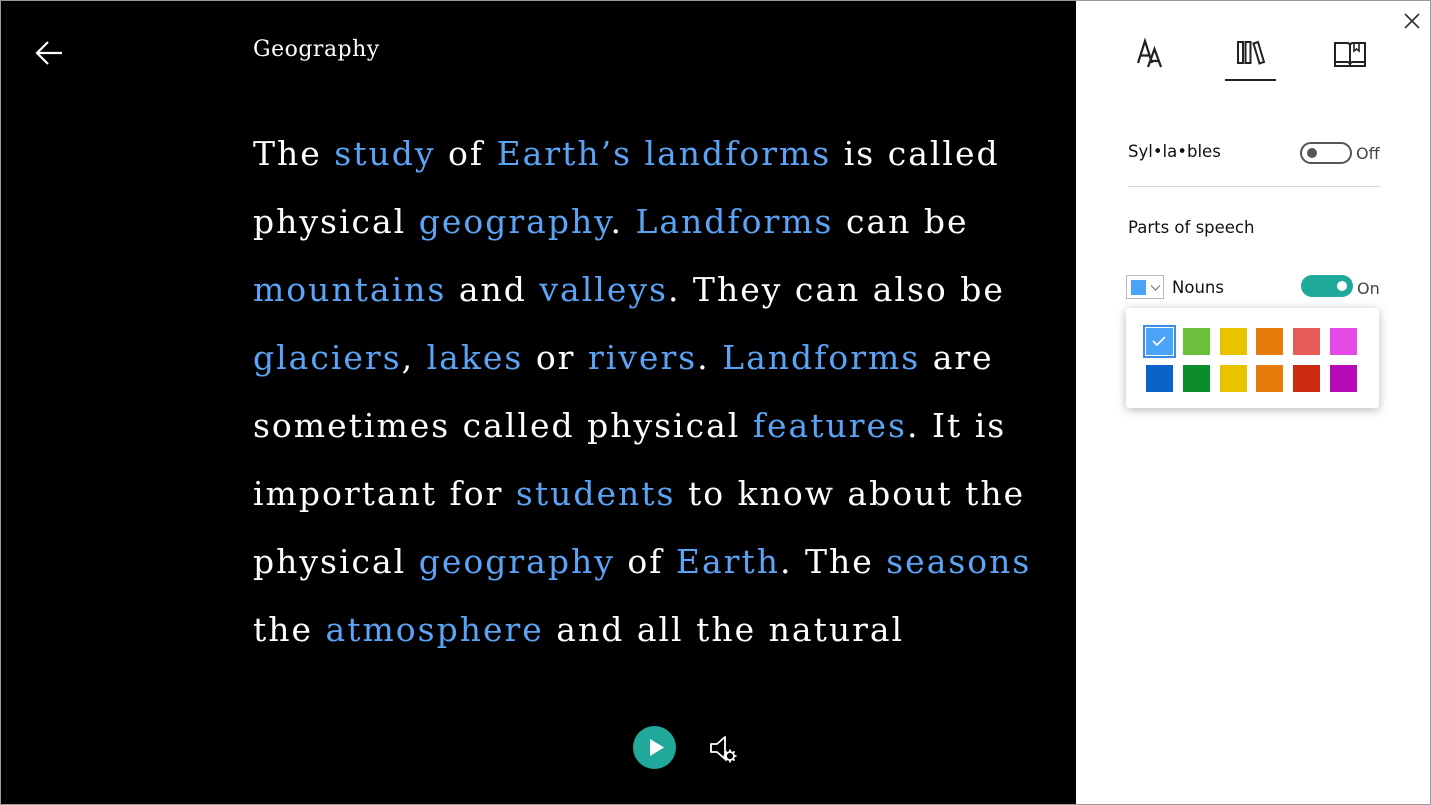 The height and width of the screenshot is (805, 1431). I want to click on text-segment: . They can also be, so click(836, 289).